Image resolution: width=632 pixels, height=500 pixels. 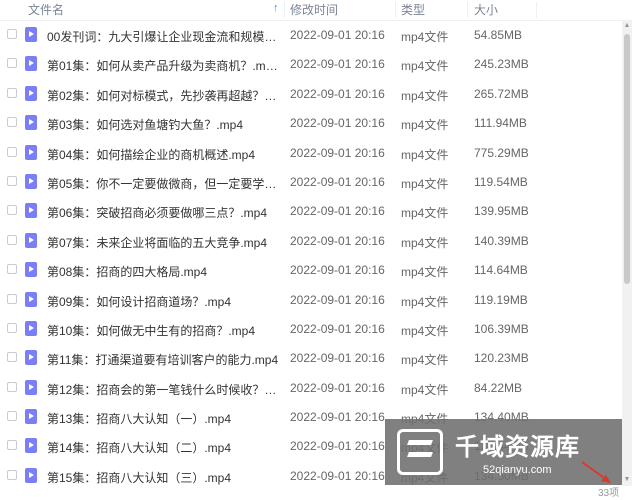 I want to click on file-name: 第15集：招商八大认知（三）.mp4, so click(x=163, y=477).